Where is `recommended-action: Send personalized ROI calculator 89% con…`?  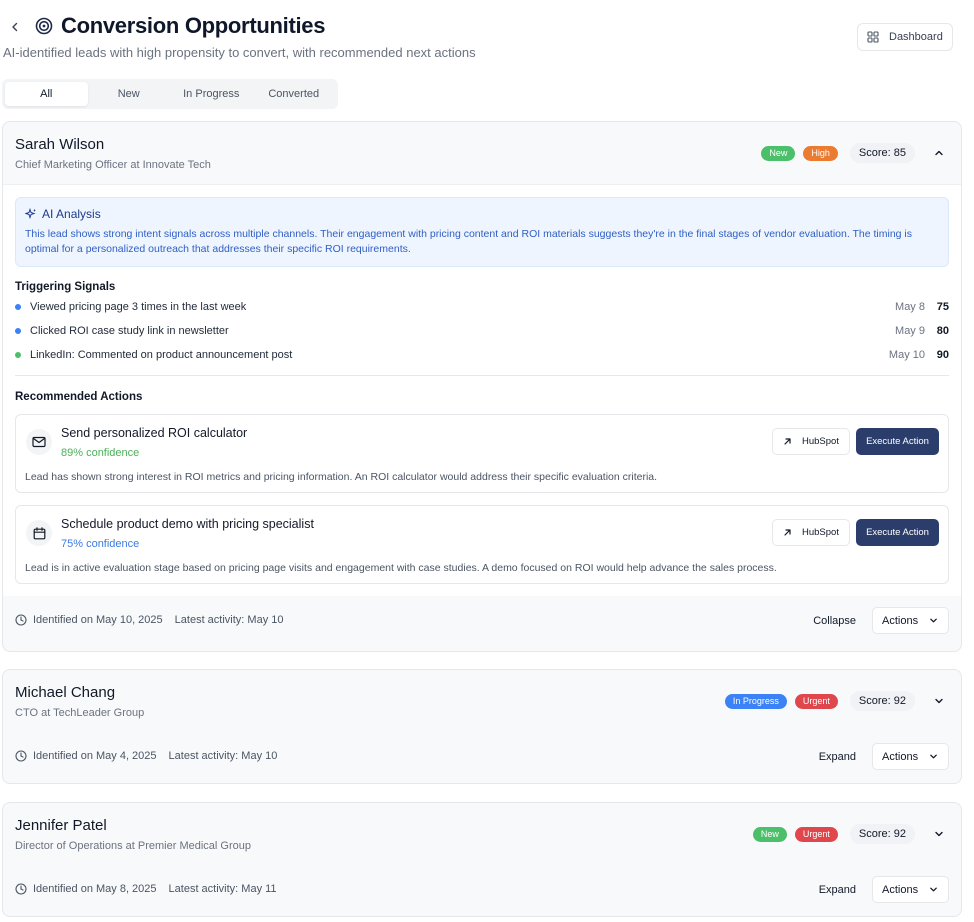
recommended-action: Send personalized ROI calculator 89% con… is located at coordinates (482, 453).